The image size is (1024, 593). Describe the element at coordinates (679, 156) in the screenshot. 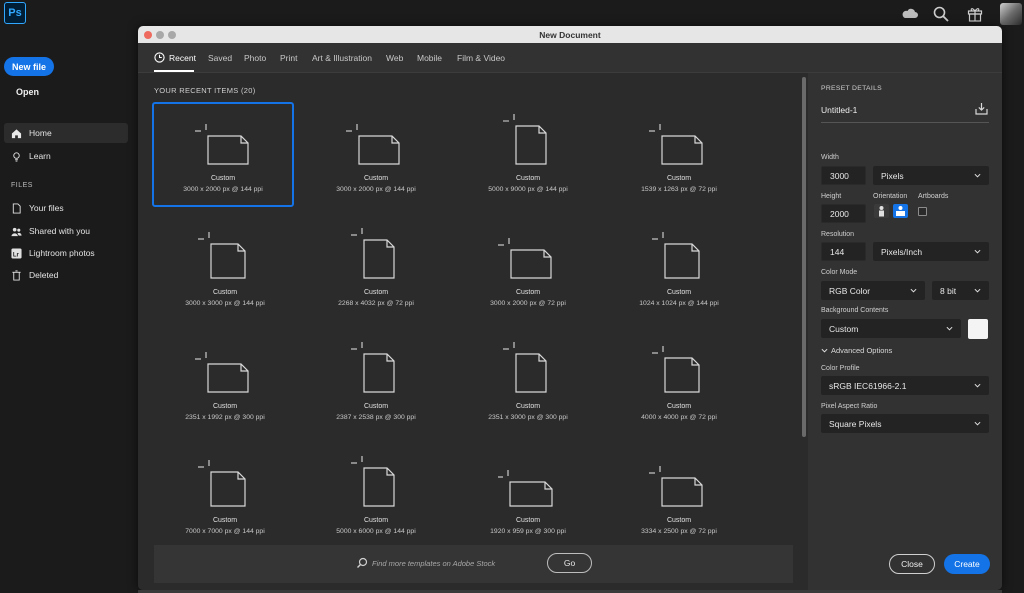

I see `recent-item-tile: Custom 1539 x 1263 px @ 72 ppi` at that location.